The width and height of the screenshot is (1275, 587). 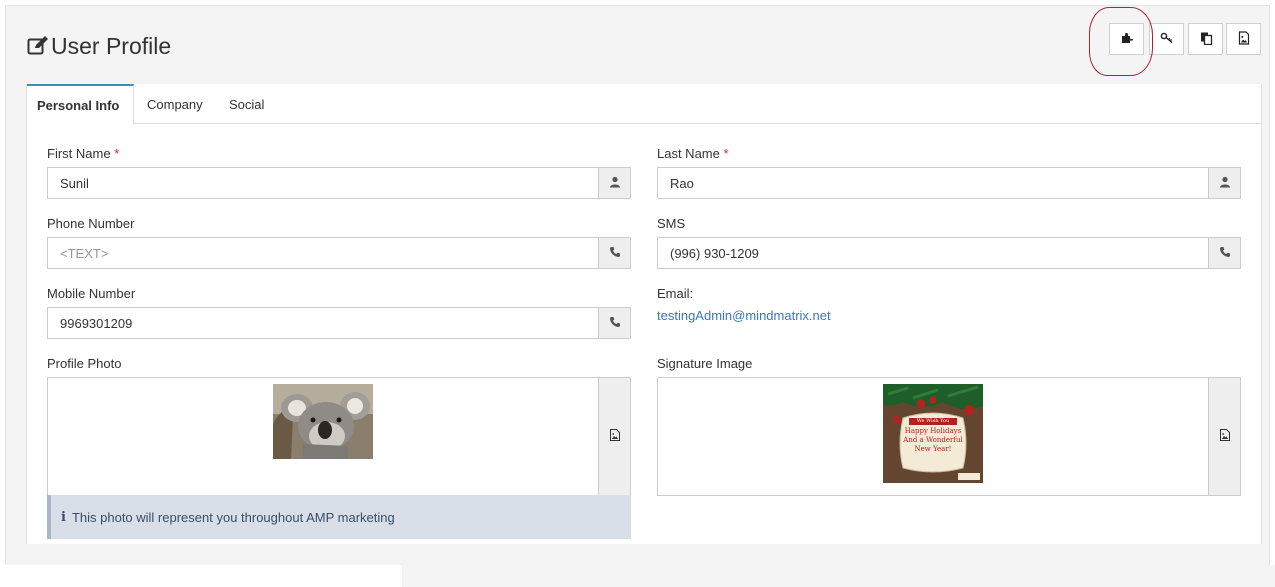 What do you see at coordinates (91, 293) in the screenshot?
I see `mobile-number-label: Mobile Number` at bounding box center [91, 293].